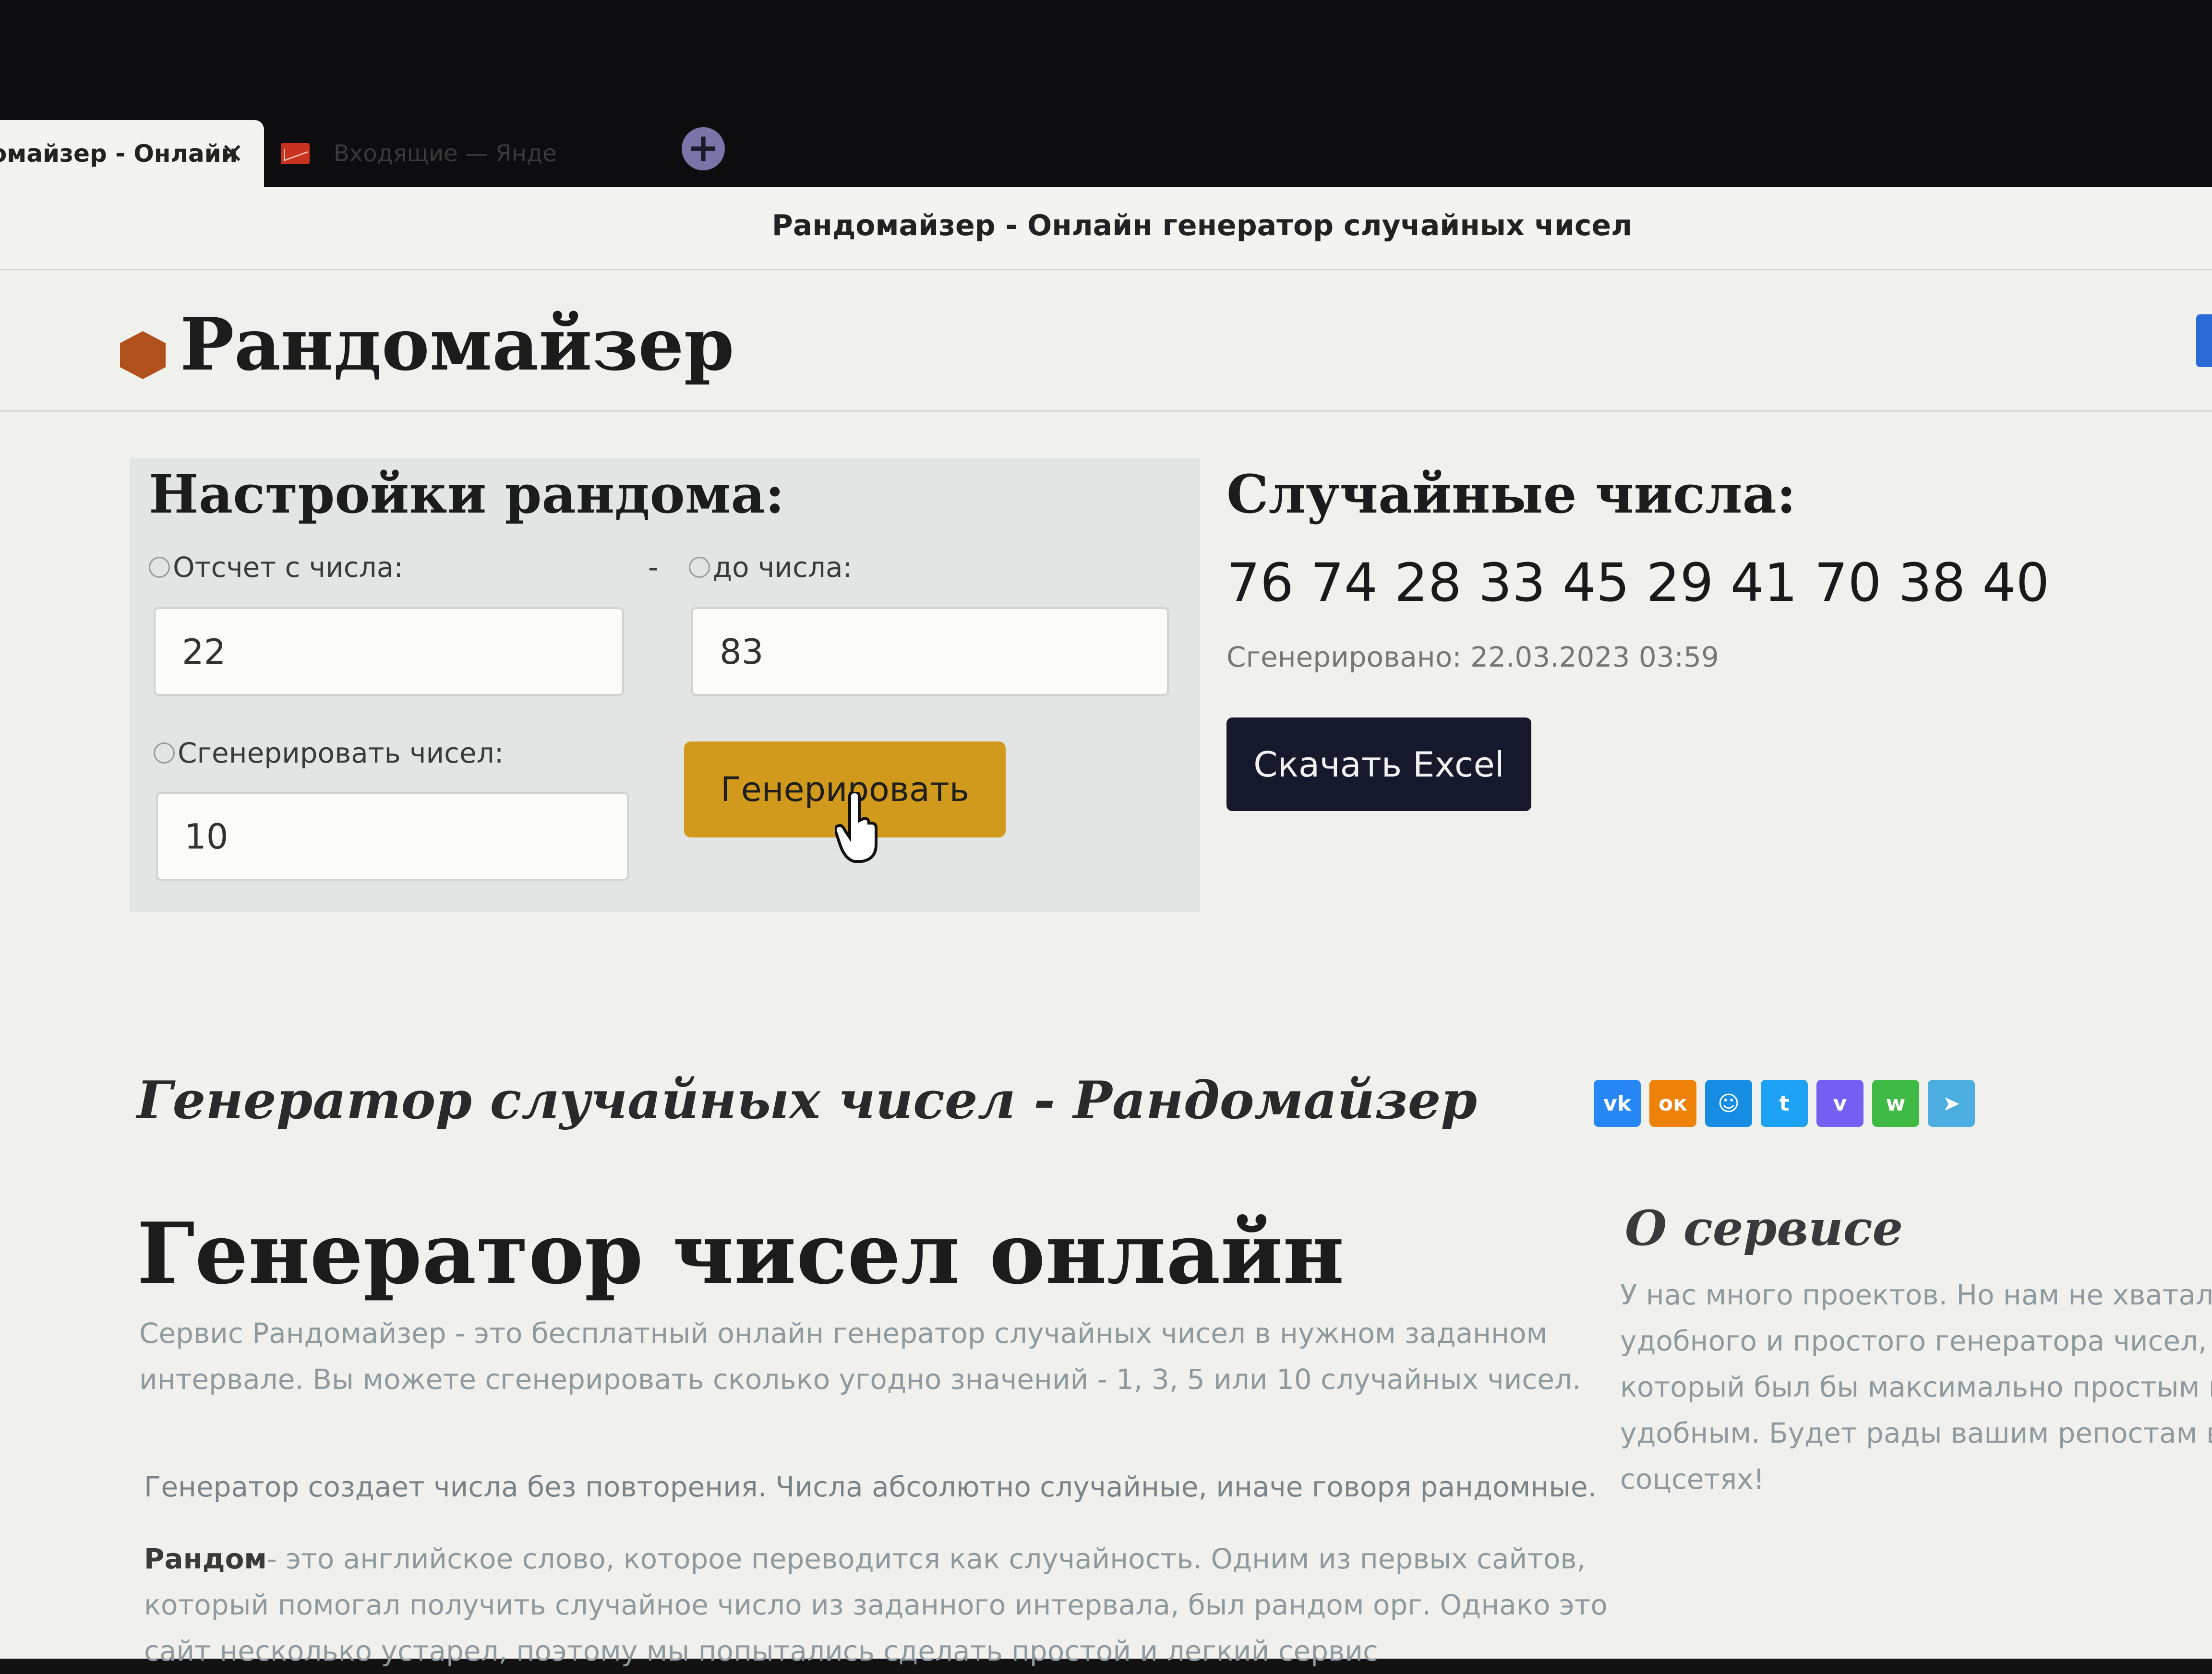  Describe the element at coordinates (119, 153) in the screenshot. I see `tab-title: омайзер - Онлайн` at that location.